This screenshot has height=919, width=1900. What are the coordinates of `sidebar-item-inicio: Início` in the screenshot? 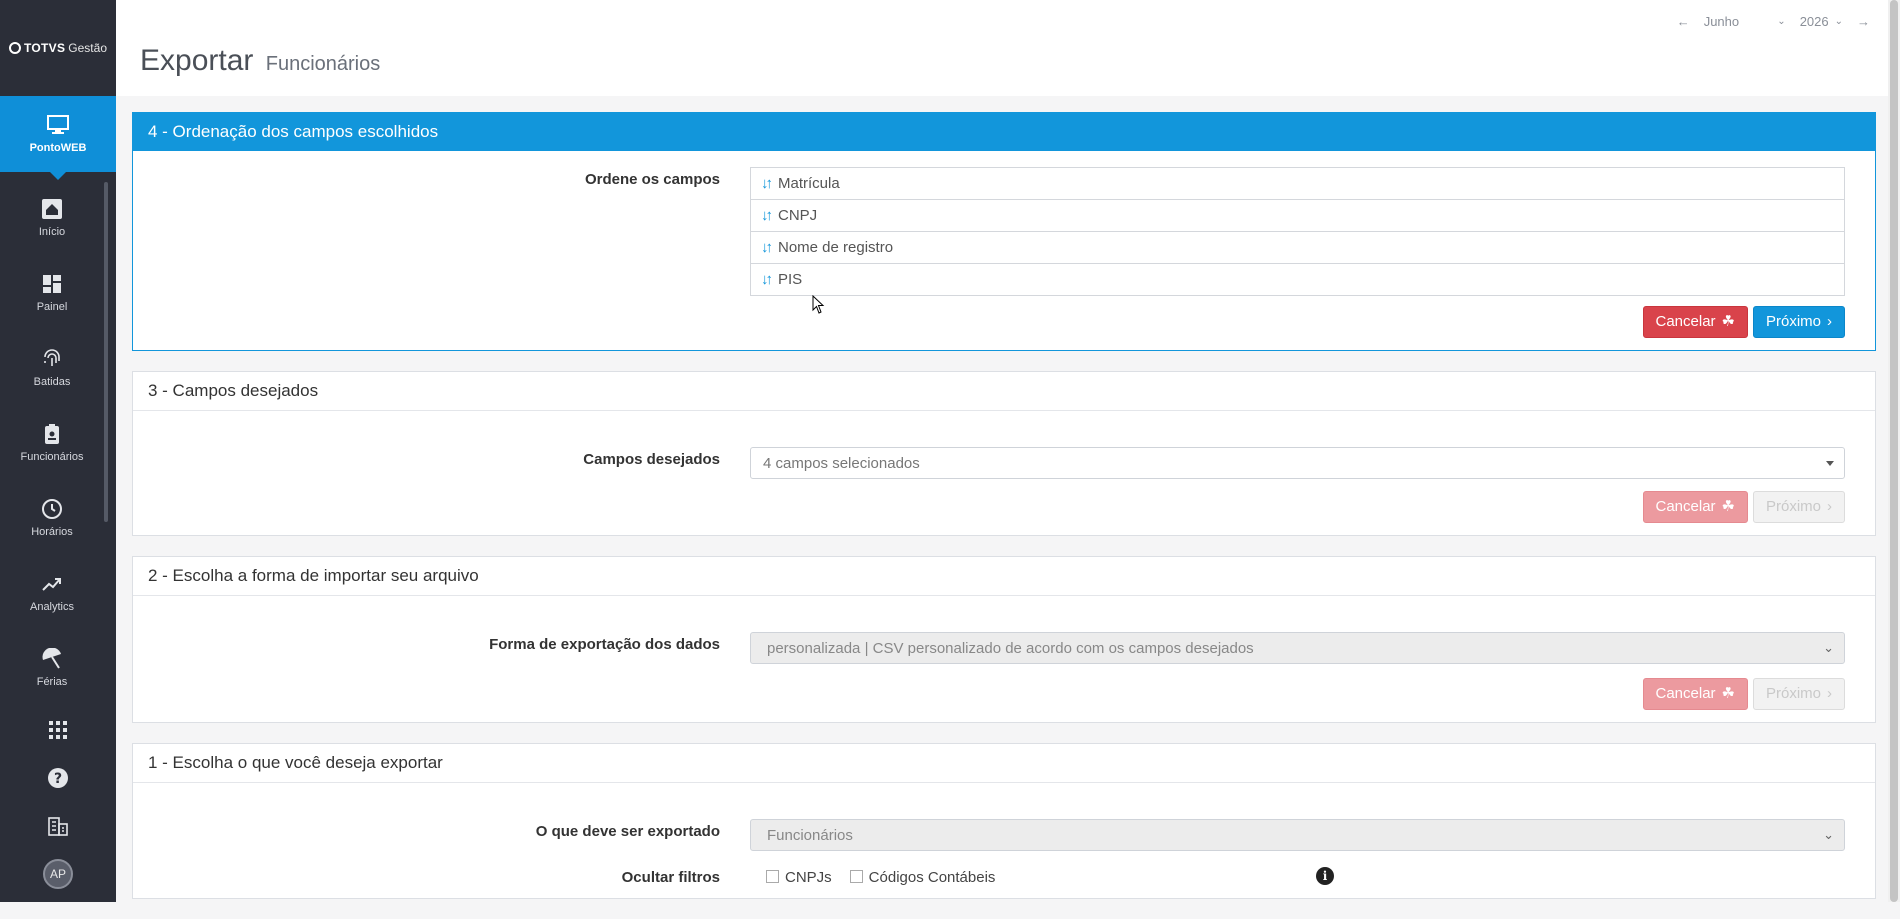 It's located at (52, 217).